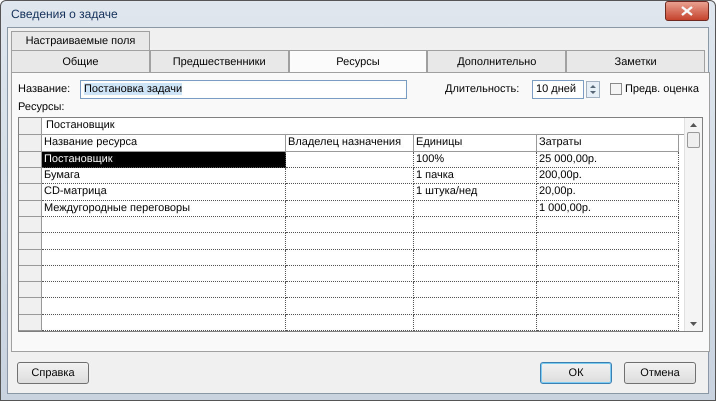 Image resolution: width=716 pixels, height=401 pixels. Describe the element at coordinates (496, 61) in the screenshot. I see `tab: Дополнительно` at that location.